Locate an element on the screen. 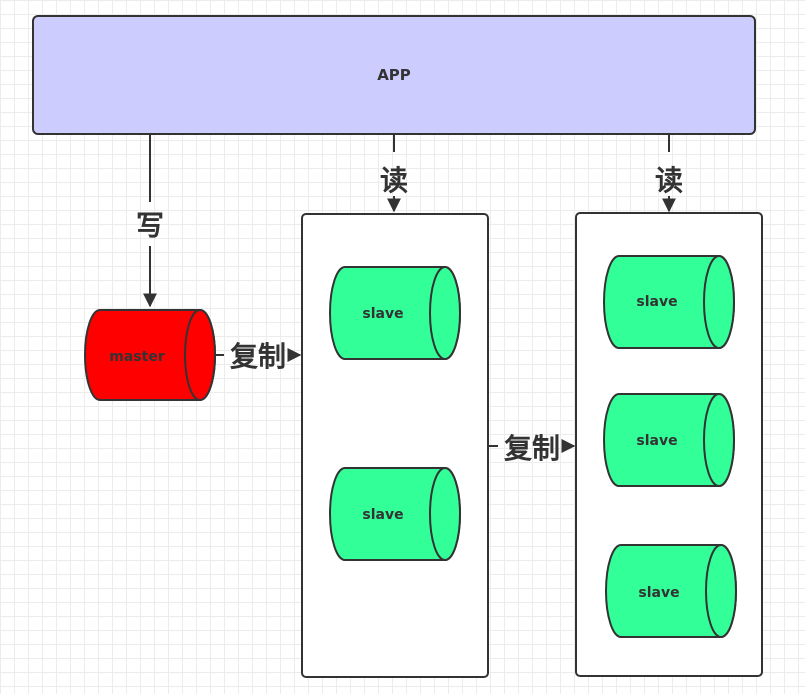  slave-node-g2-3: slave is located at coordinates (671, 591).